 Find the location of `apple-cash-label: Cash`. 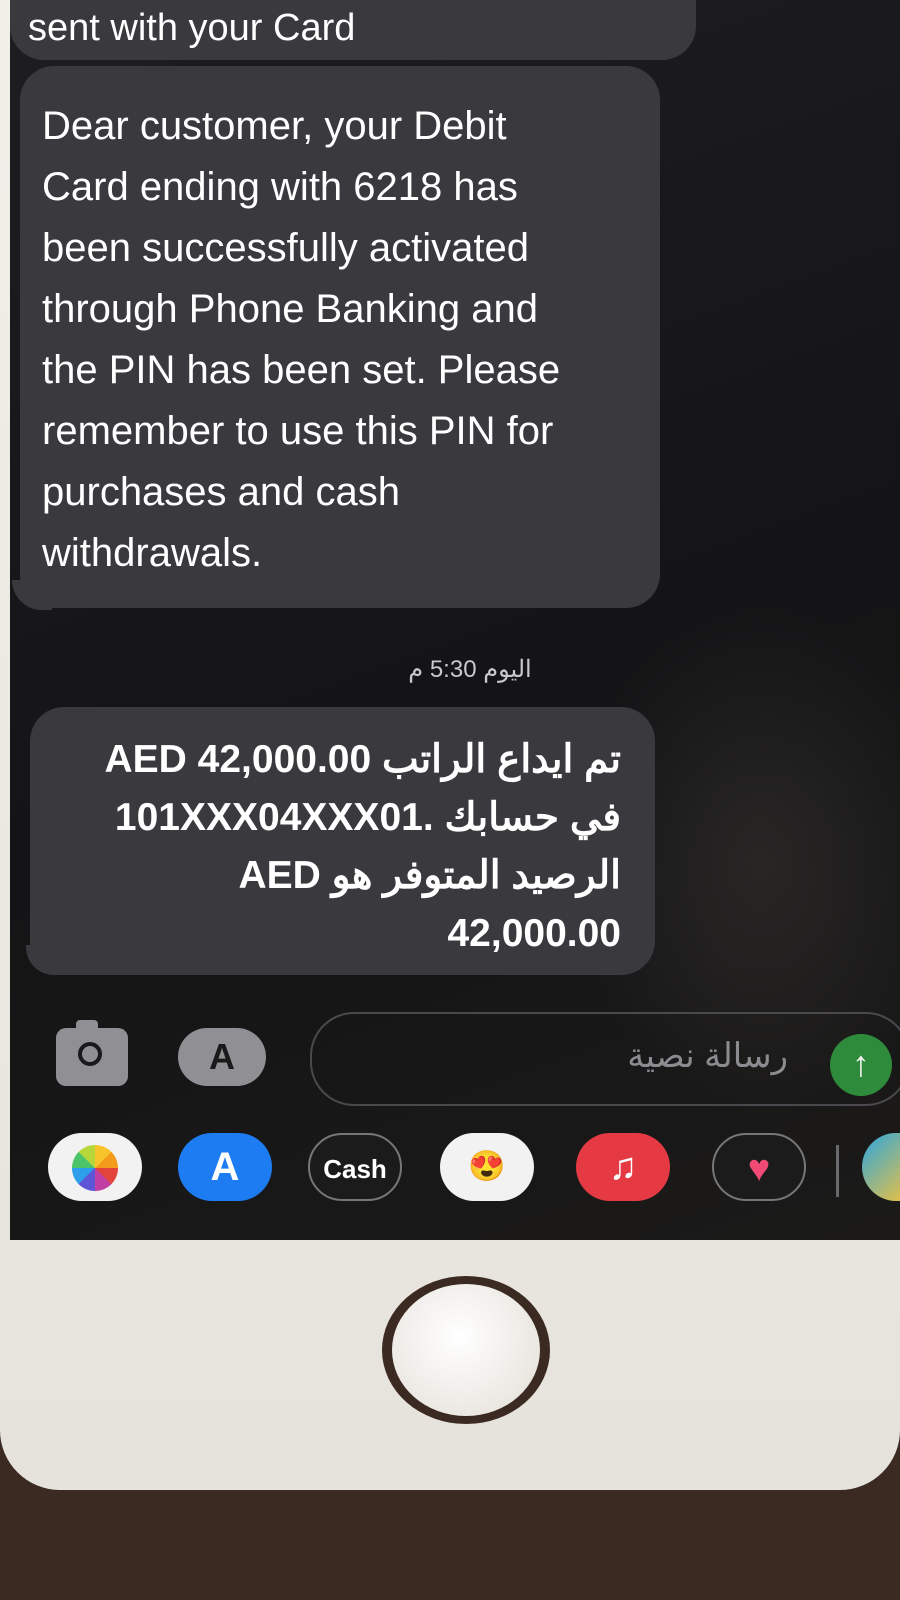

apple-cash-label: Cash is located at coordinates (355, 1169).